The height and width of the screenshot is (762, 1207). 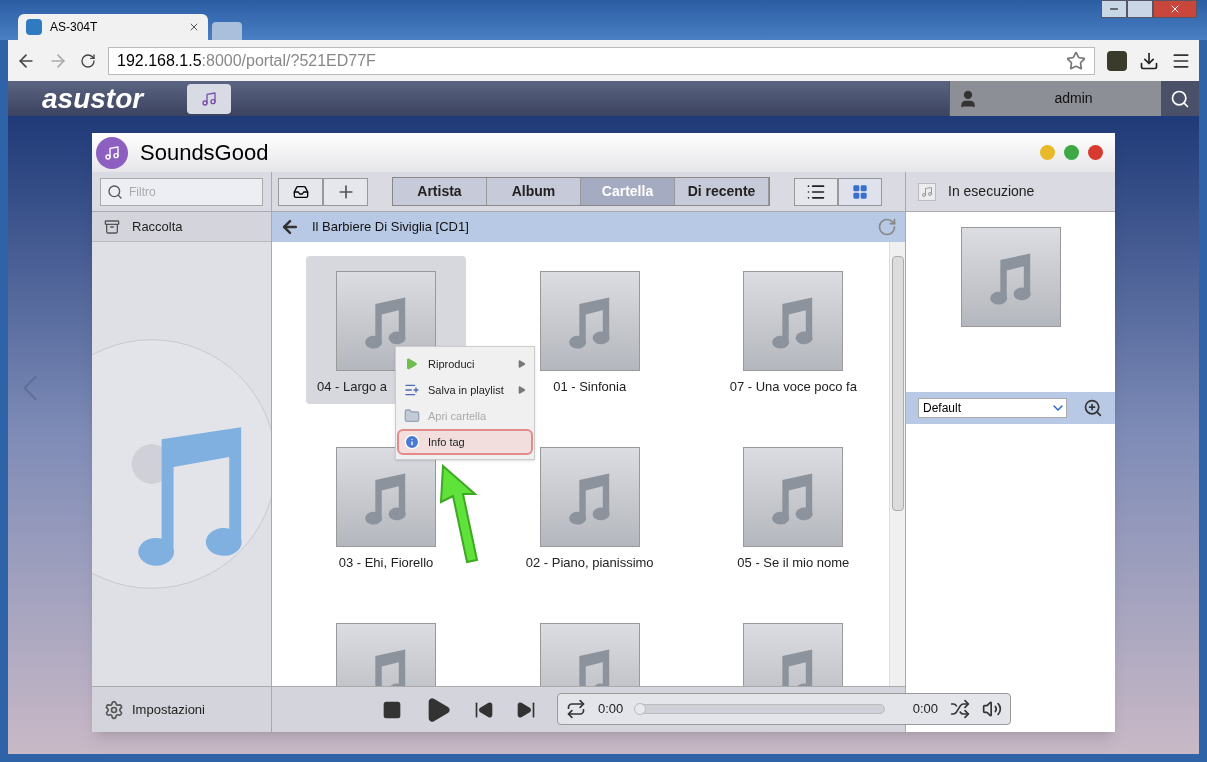 I want to click on track-tile: 07 - Una voce poco fa, so click(x=793, y=337).